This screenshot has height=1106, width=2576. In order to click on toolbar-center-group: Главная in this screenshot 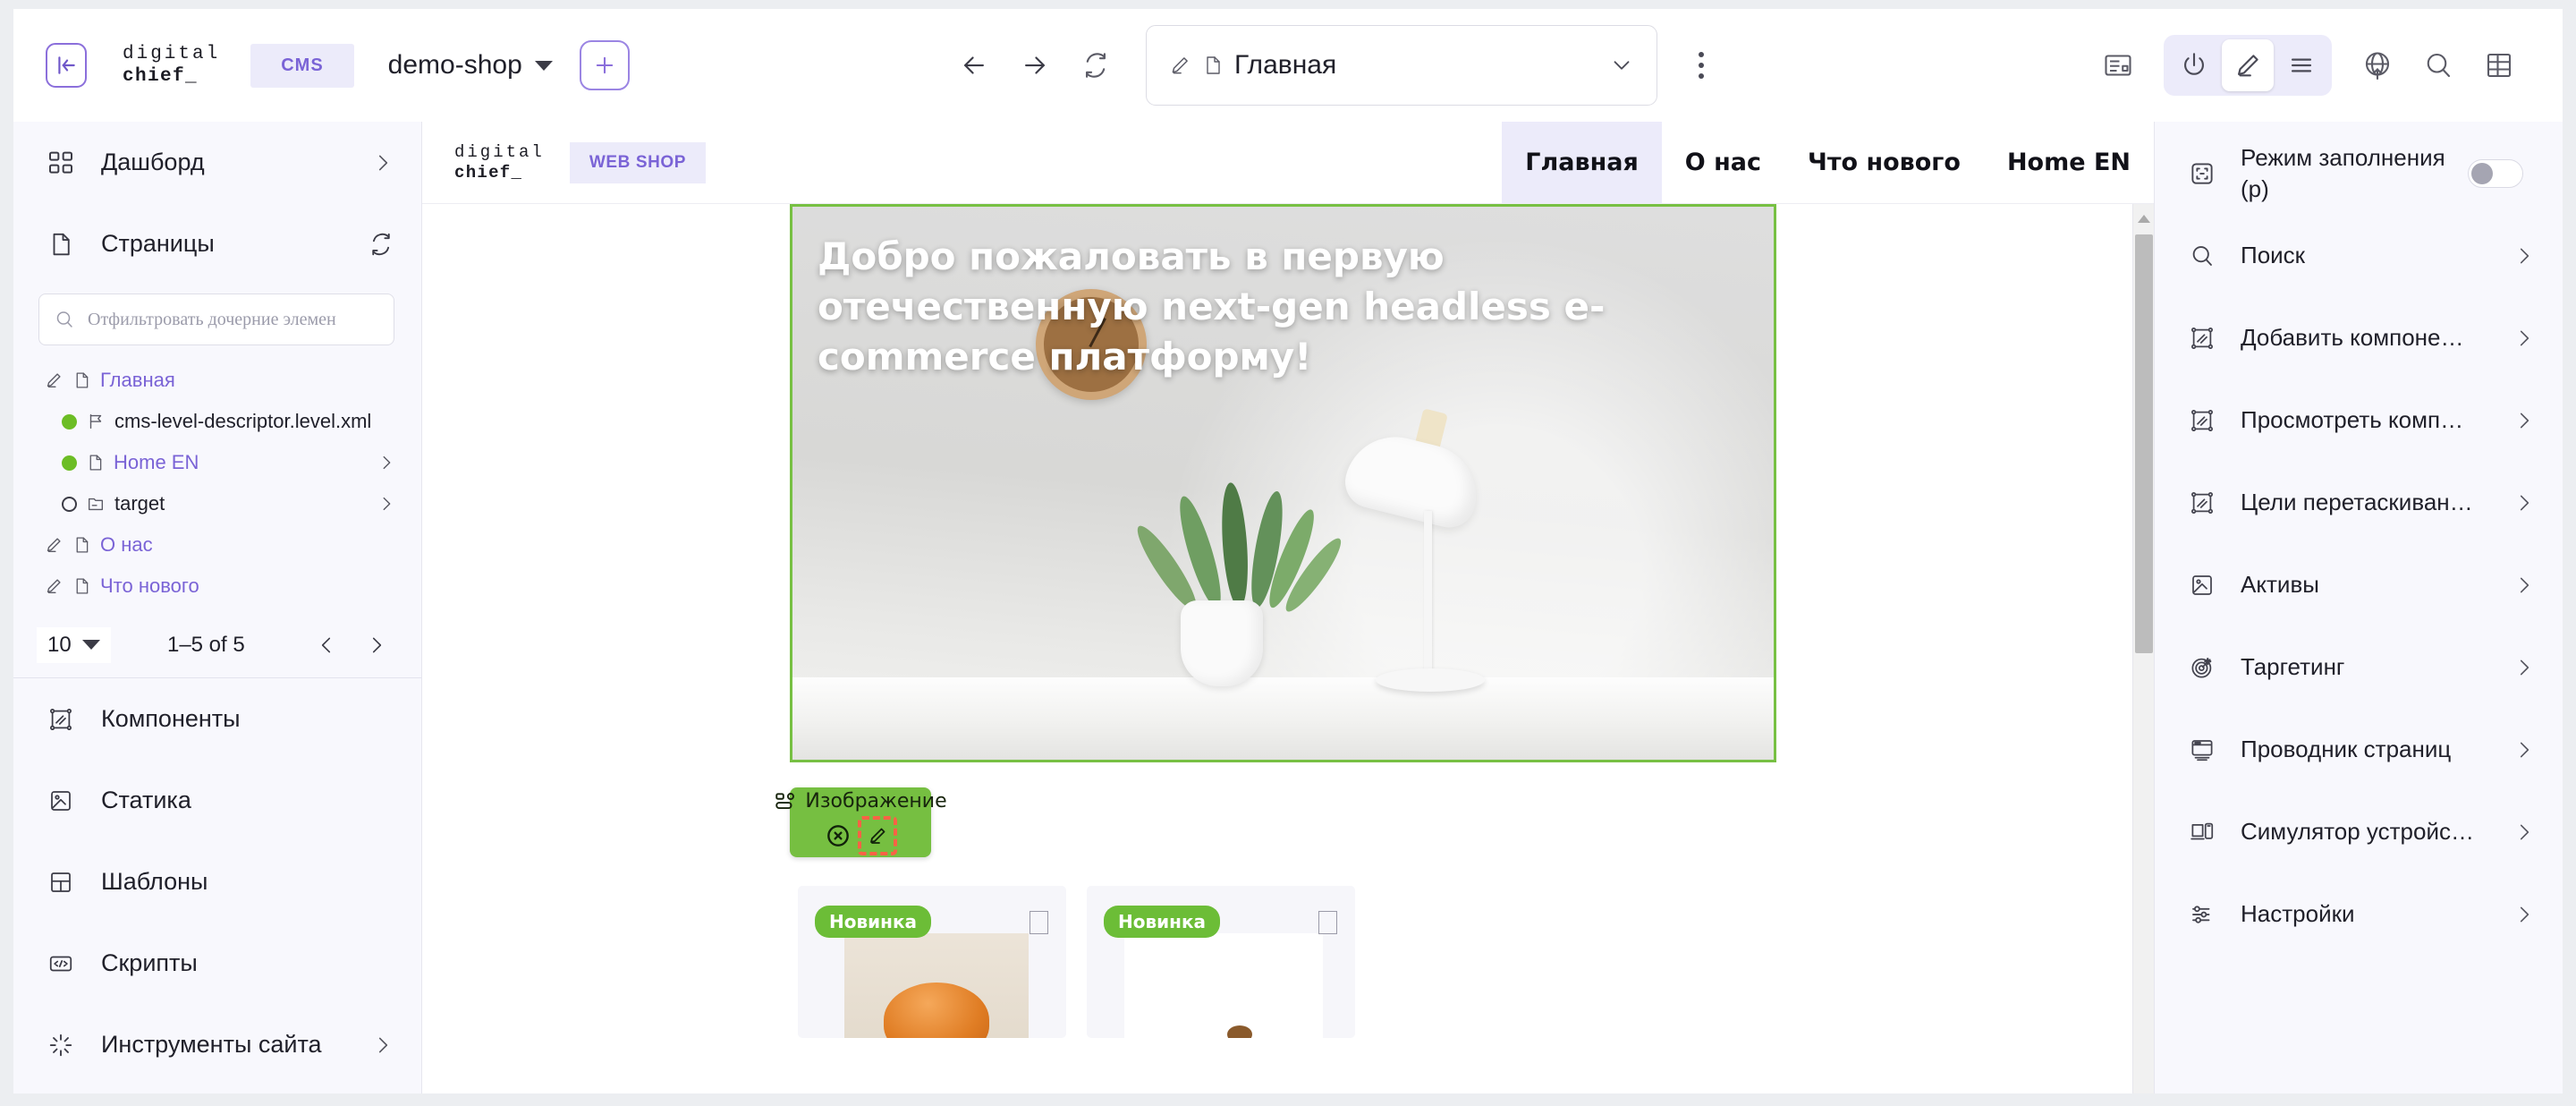, I will do `click(1334, 65)`.